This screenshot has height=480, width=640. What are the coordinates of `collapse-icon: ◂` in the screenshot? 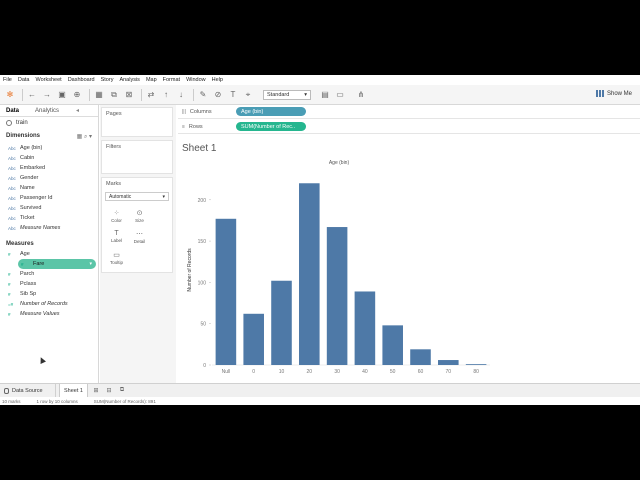 It's located at (77, 110).